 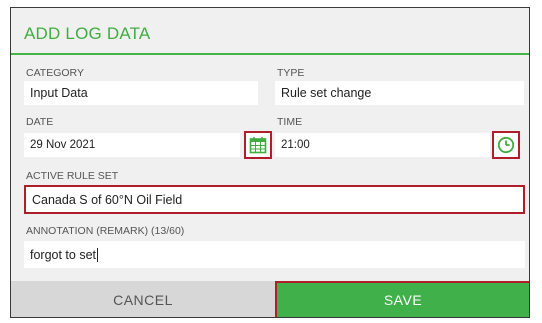 I want to click on annotation-label: ANNOTATION (REMARK) (13/60), so click(x=105, y=231).